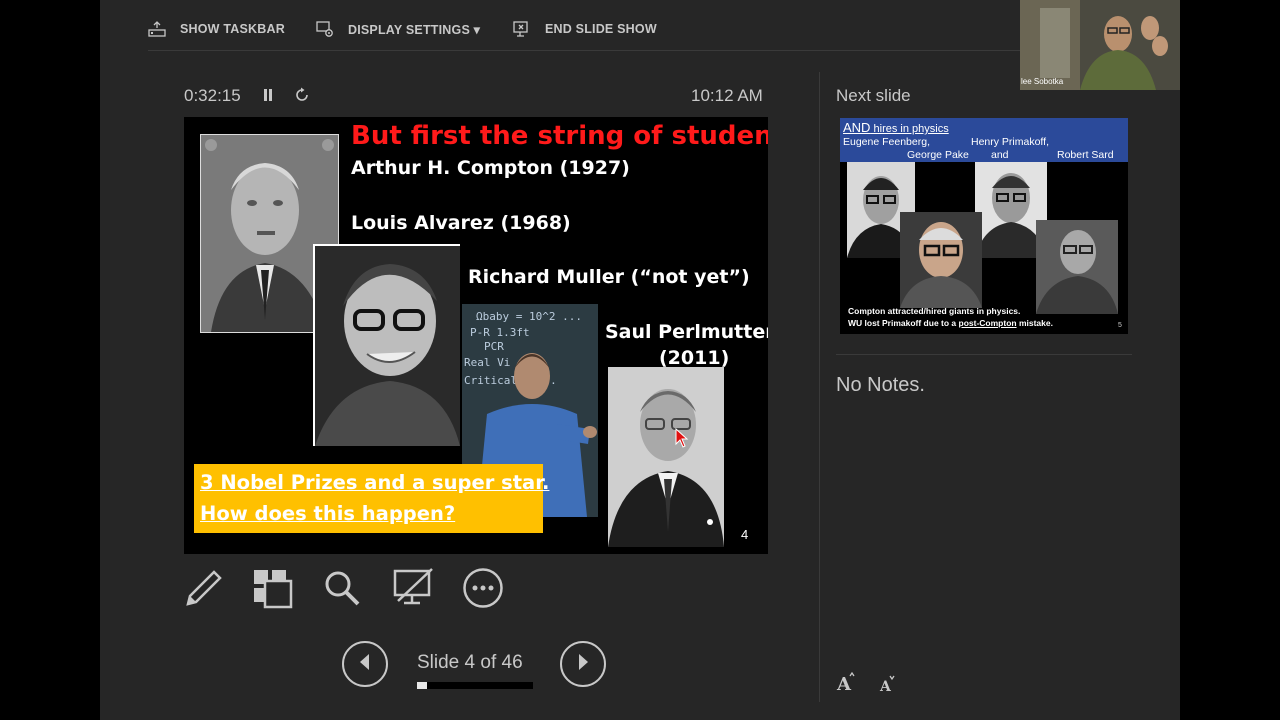 The image size is (1280, 720). What do you see at coordinates (1120, 325) in the screenshot?
I see `next-slide-page-number: 5` at bounding box center [1120, 325].